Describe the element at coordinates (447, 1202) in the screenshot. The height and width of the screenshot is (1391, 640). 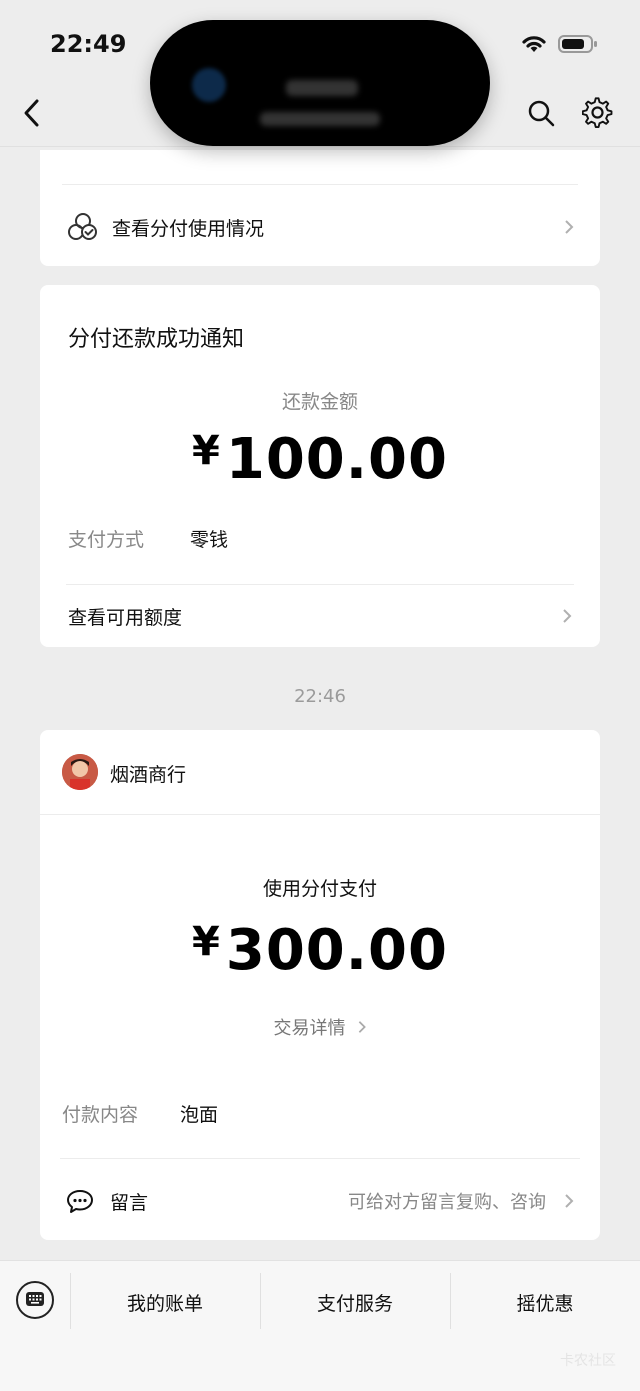
I see `leave-message-hint: 可给对方留言复购、咨询` at that location.